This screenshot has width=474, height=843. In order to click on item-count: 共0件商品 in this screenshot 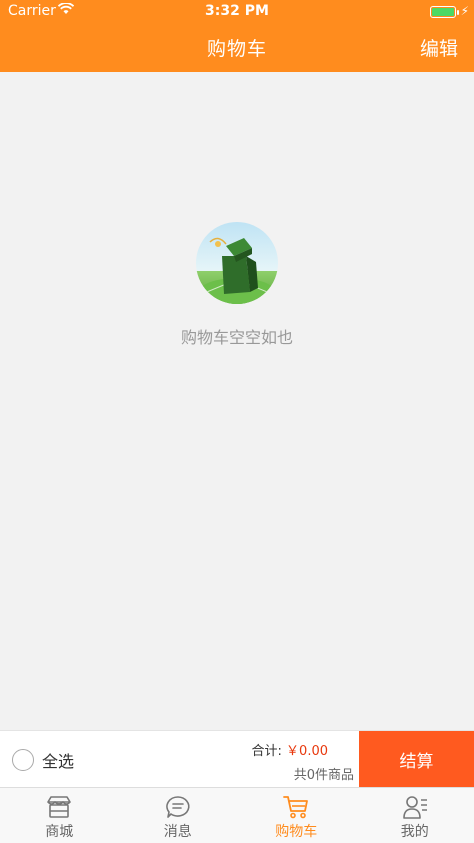, I will do `click(323, 775)`.